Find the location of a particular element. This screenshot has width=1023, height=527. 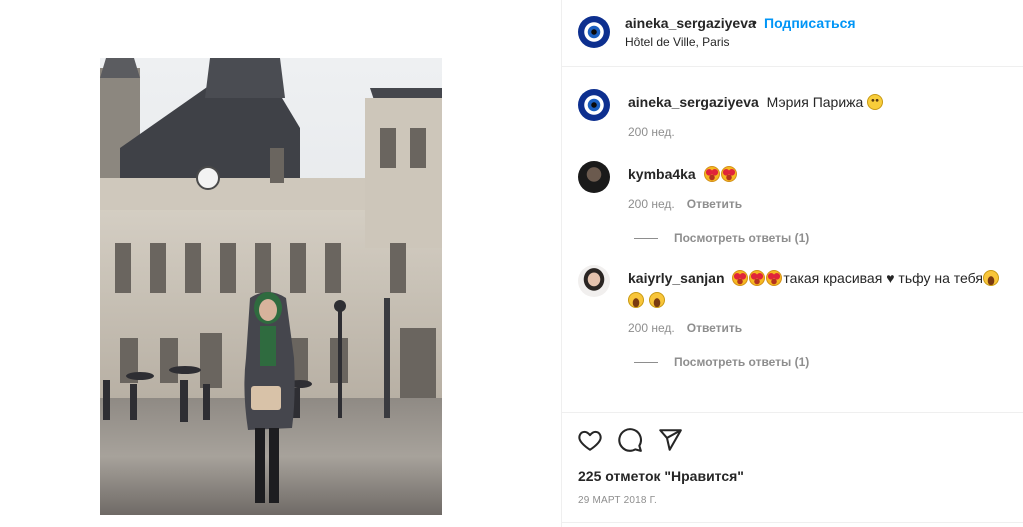

follow-button: Подписаться is located at coordinates (810, 23).